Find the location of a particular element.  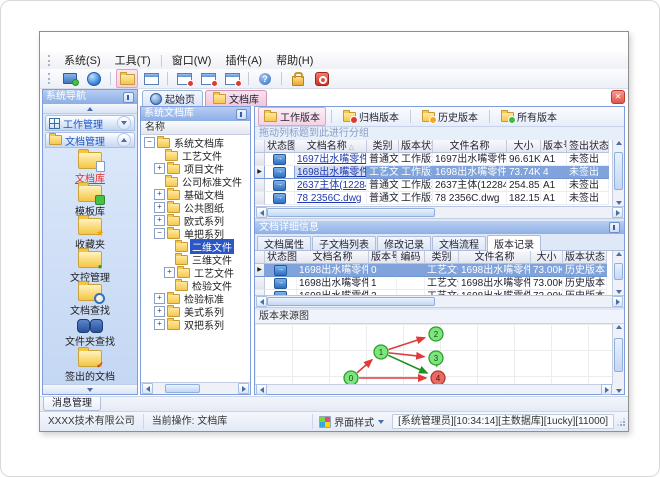

sidebar-group-header: 工作管理 is located at coordinates (90, 123).